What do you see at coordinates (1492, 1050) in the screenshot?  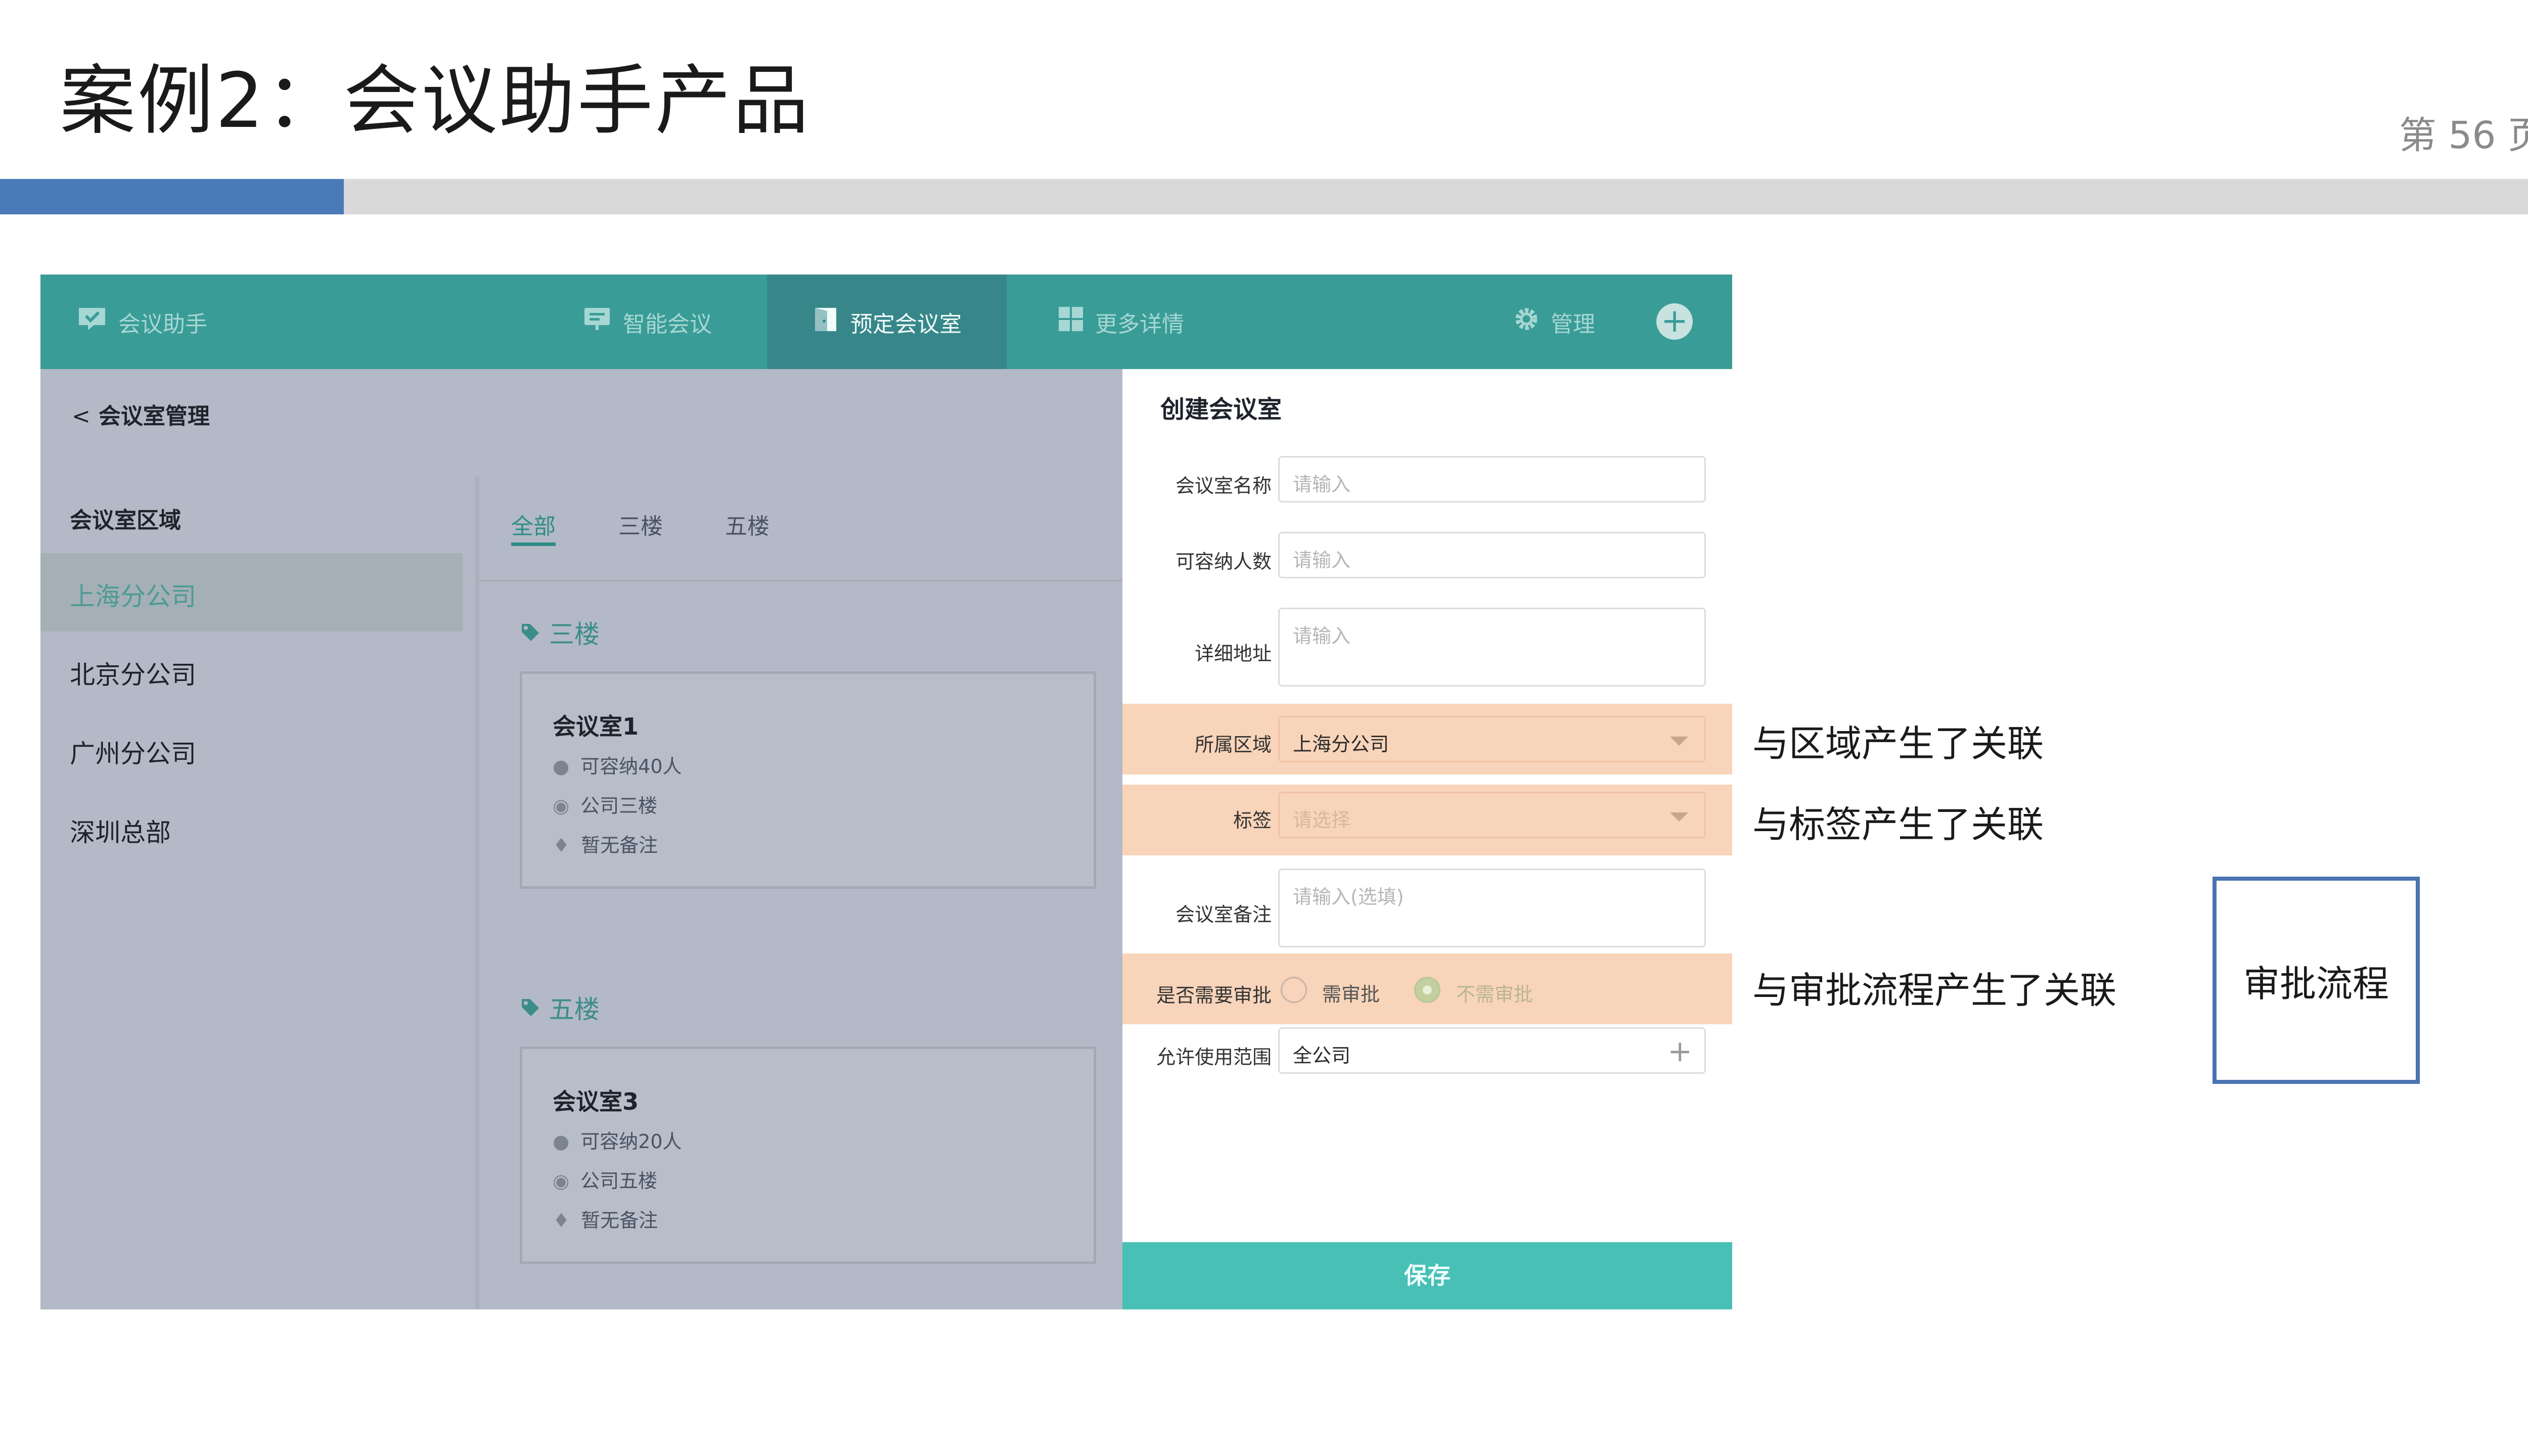 I see `scope-input: 全公司 +` at bounding box center [1492, 1050].